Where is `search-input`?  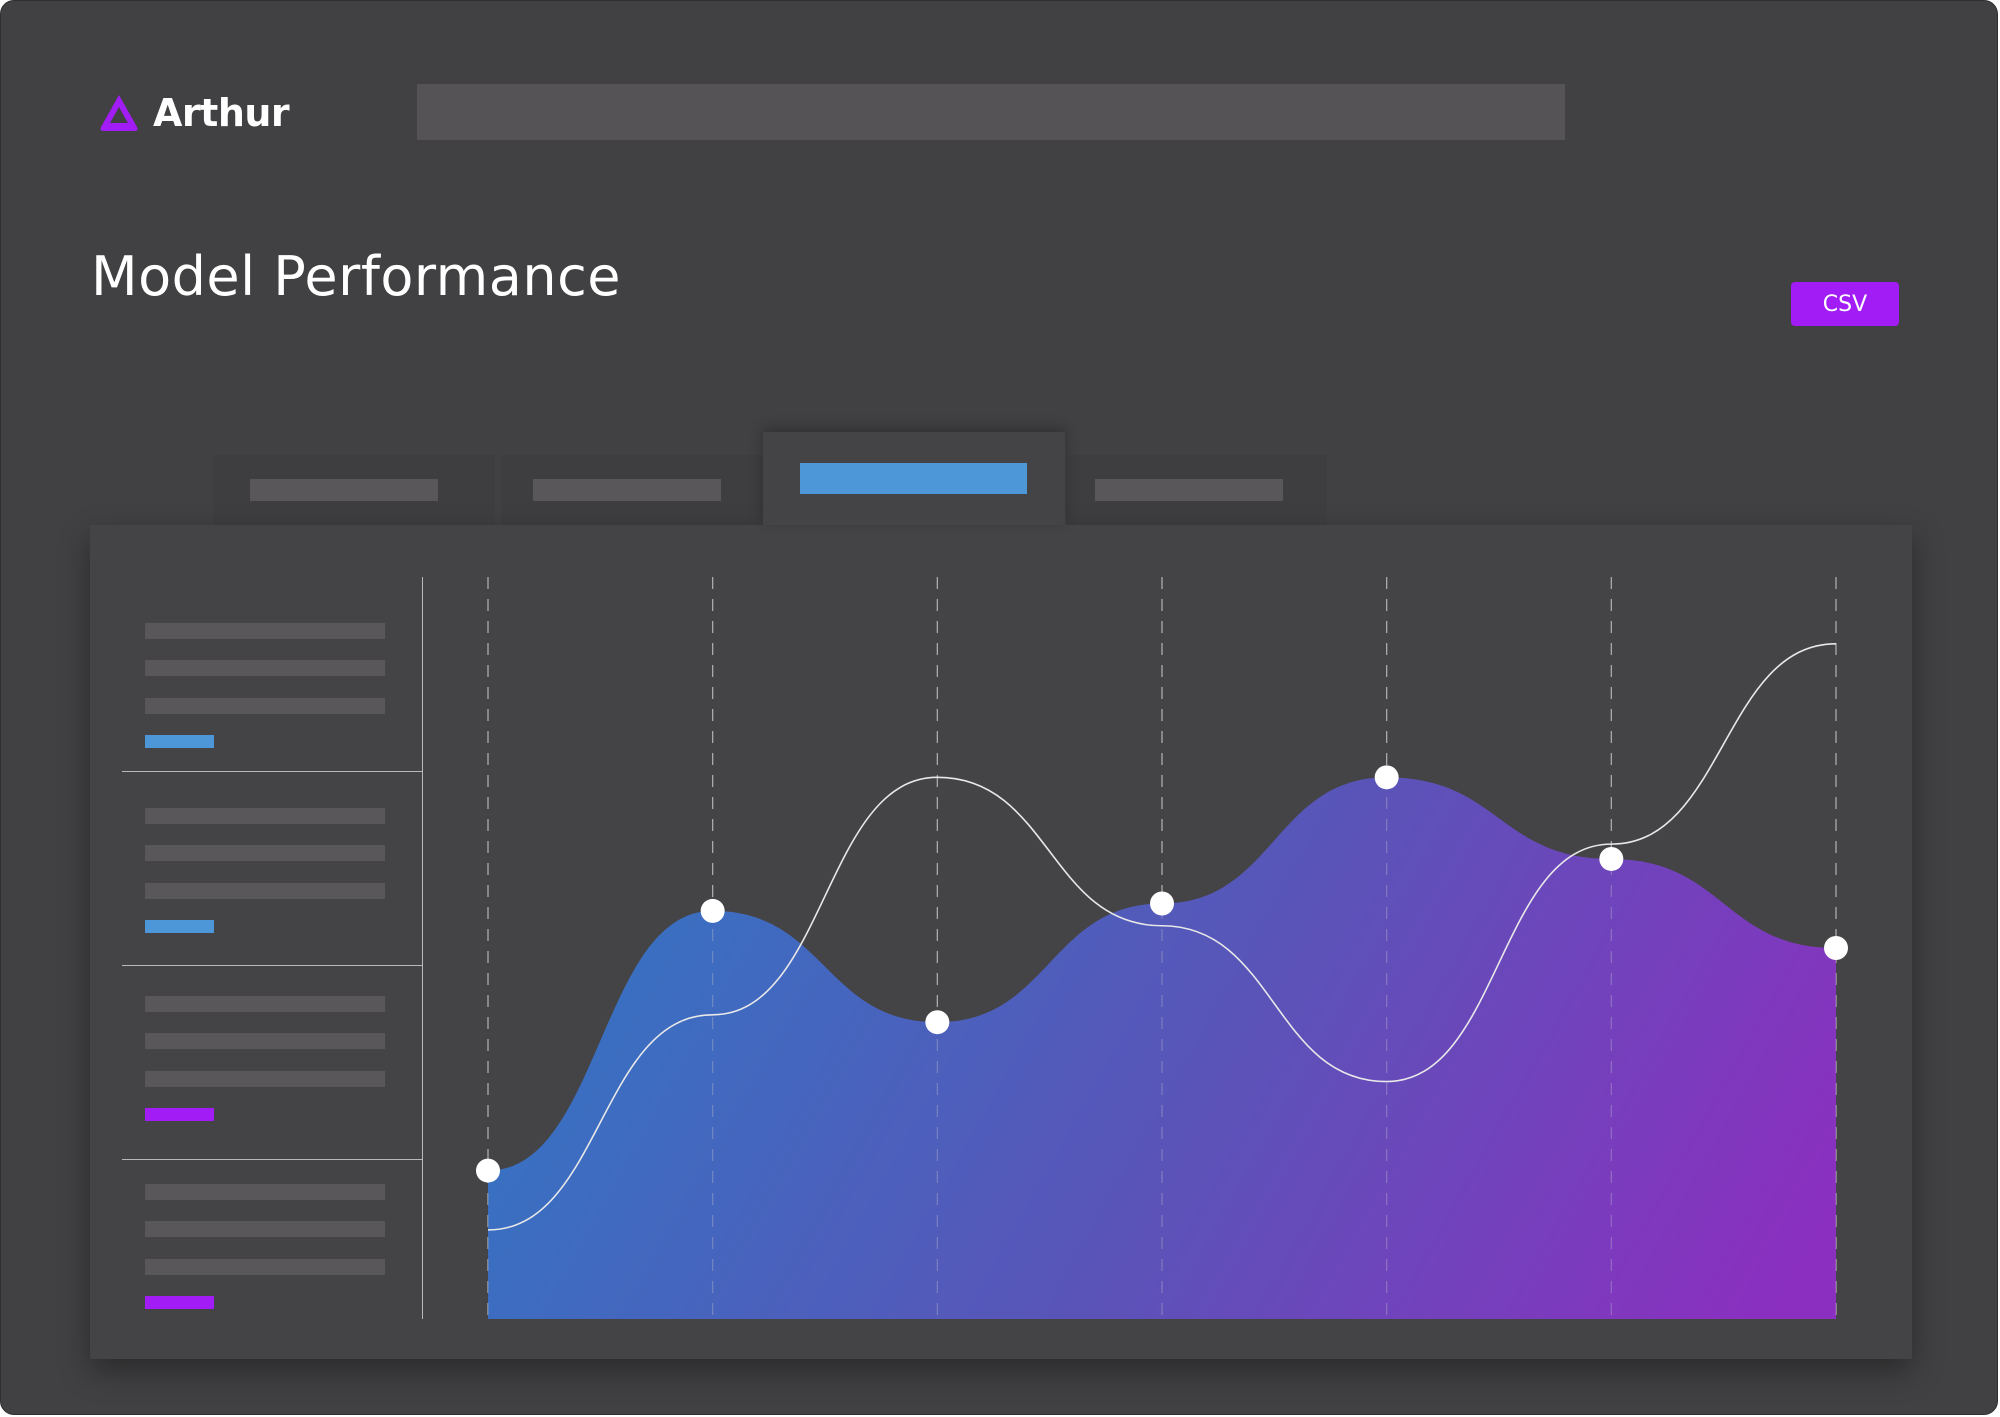
search-input is located at coordinates (991, 112).